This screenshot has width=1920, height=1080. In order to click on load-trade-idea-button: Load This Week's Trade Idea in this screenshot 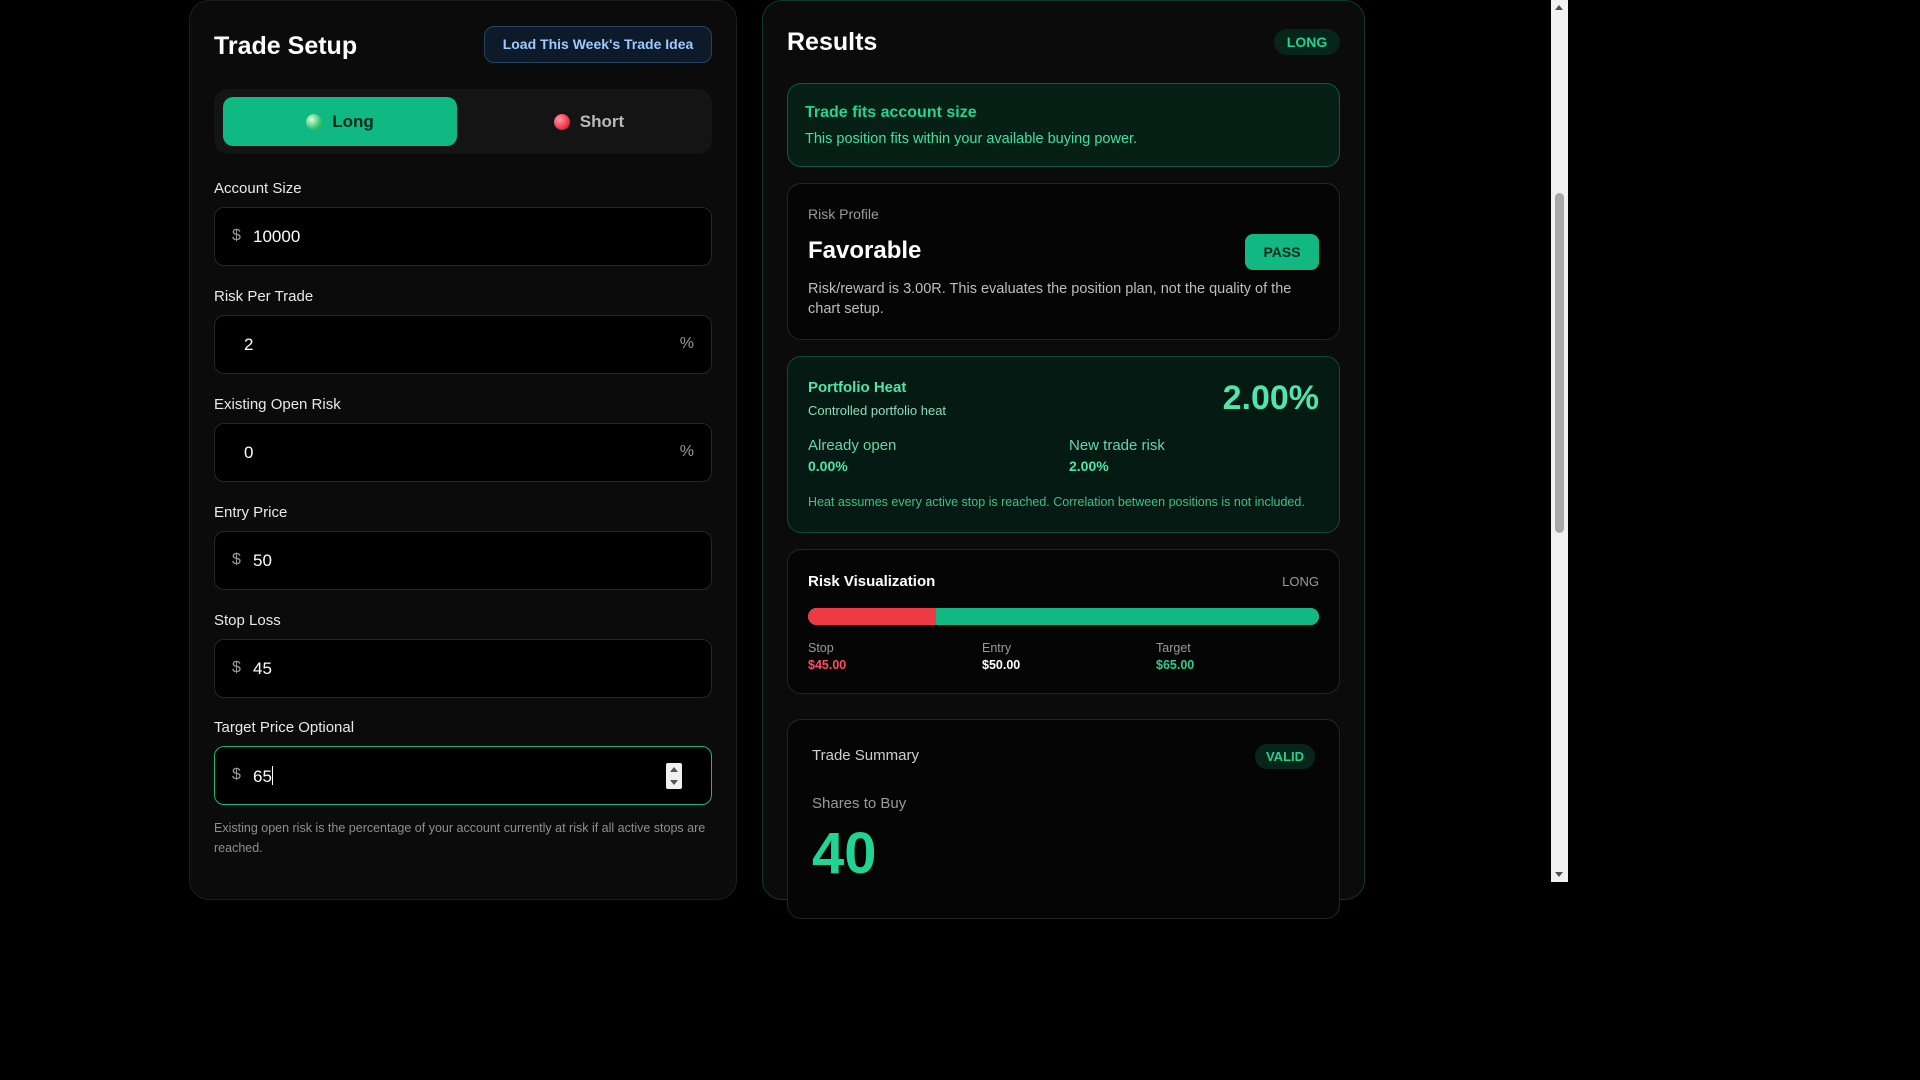, I will do `click(598, 44)`.